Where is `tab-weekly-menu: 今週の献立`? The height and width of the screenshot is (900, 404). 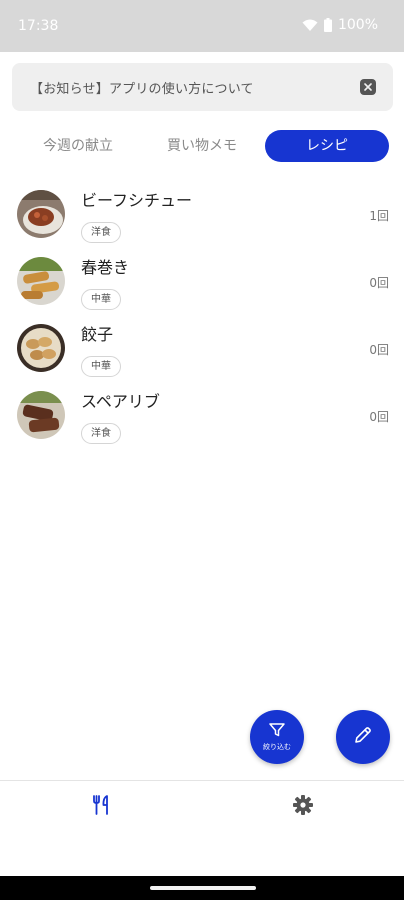
tab-weekly-menu: 今週の献立 is located at coordinates (78, 146).